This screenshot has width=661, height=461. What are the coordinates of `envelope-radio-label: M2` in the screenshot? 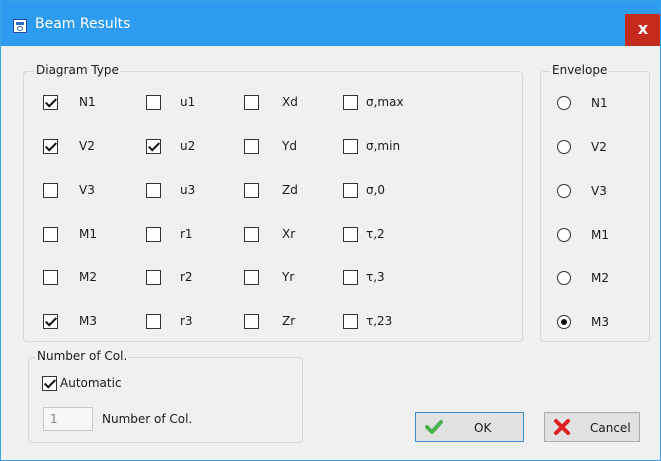 It's located at (600, 278).